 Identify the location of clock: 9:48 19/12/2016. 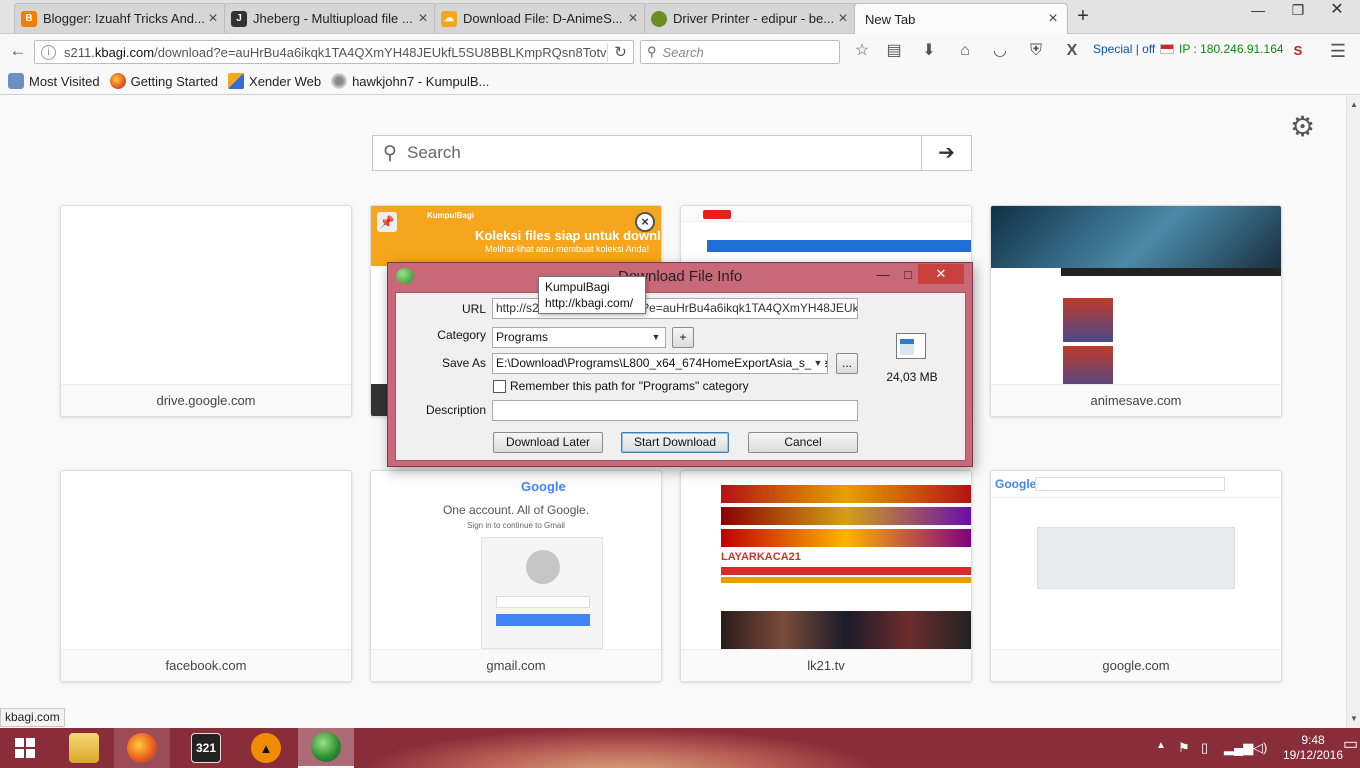
(1313, 748).